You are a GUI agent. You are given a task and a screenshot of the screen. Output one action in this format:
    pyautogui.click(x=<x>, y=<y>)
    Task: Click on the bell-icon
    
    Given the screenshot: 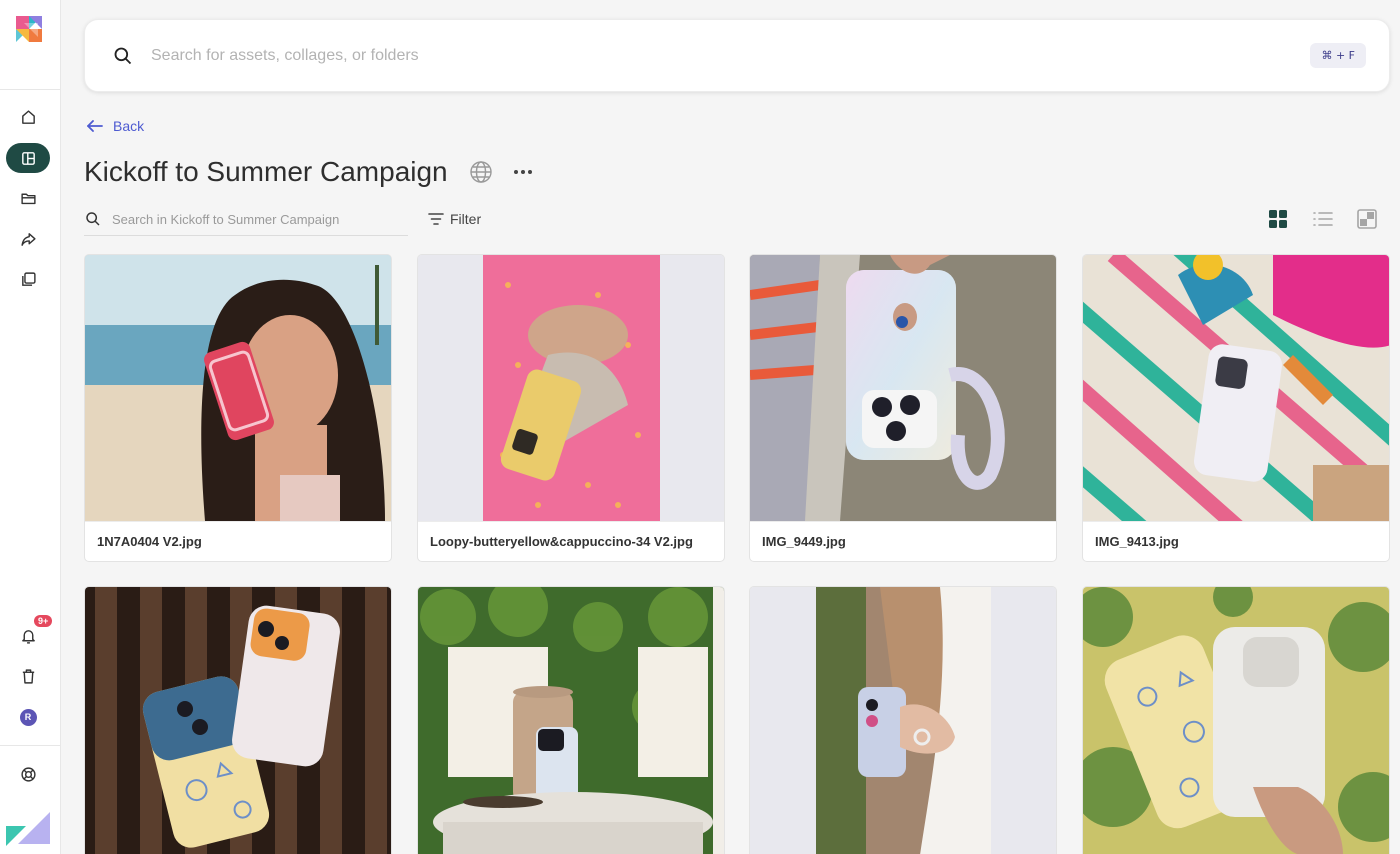 What is the action you would take?
    pyautogui.click(x=28, y=636)
    